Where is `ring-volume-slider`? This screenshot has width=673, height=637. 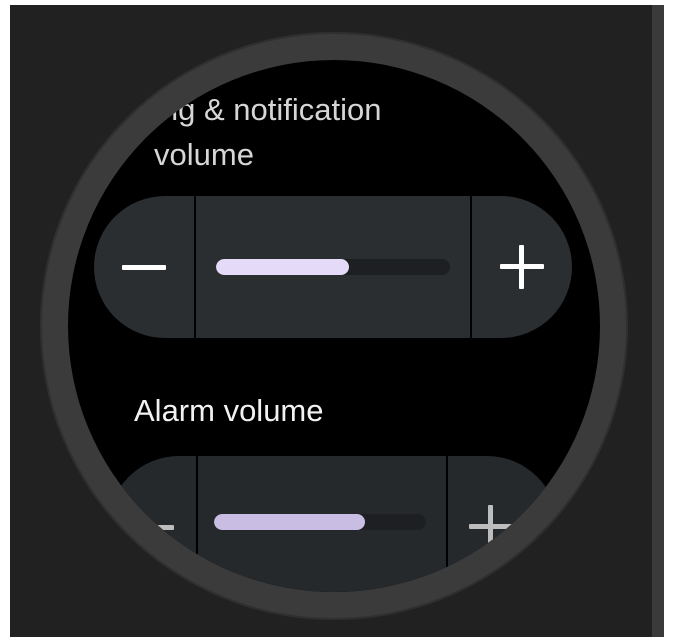 ring-volume-slider is located at coordinates (333, 267).